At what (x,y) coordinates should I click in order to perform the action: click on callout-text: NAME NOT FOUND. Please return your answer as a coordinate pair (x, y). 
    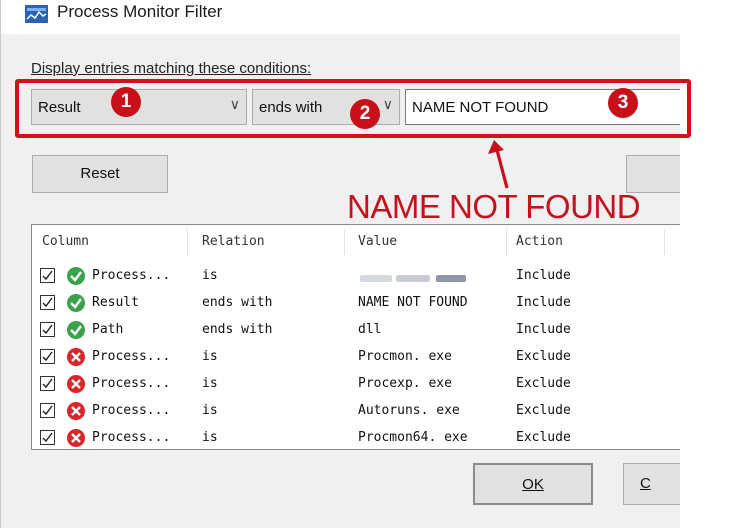
    Looking at the image, I should click on (494, 206).